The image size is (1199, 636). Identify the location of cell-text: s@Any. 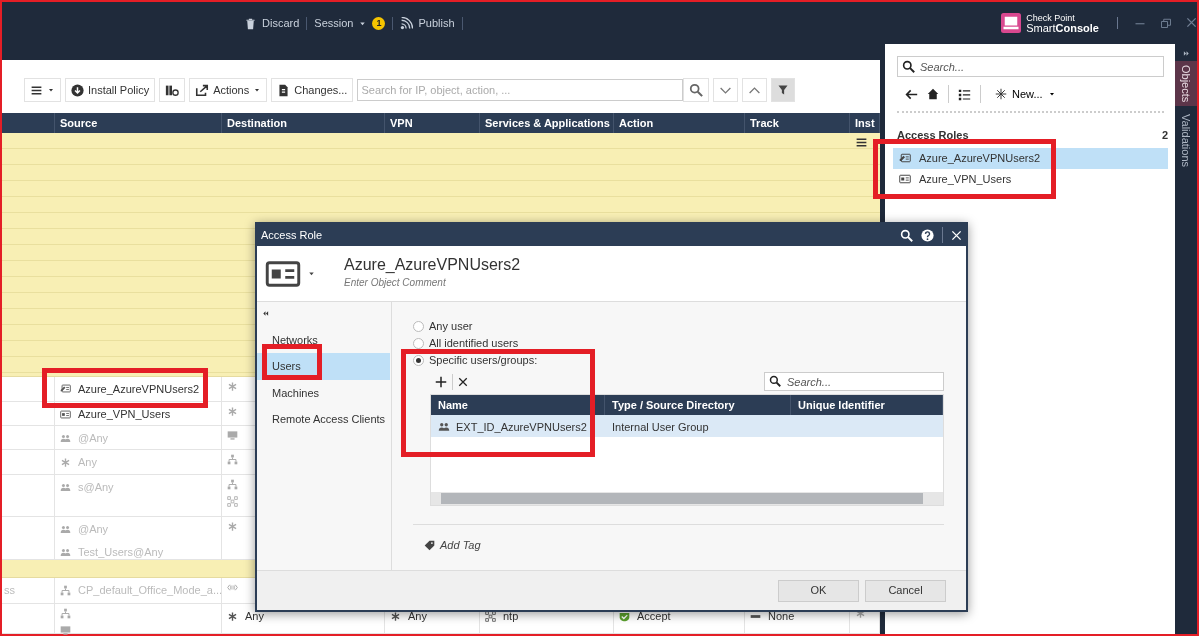
(96, 488).